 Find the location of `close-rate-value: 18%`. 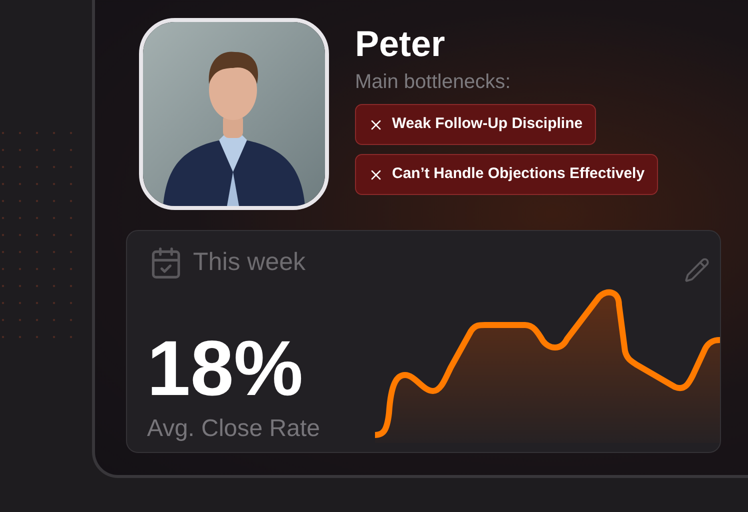

close-rate-value: 18% is located at coordinates (225, 368).